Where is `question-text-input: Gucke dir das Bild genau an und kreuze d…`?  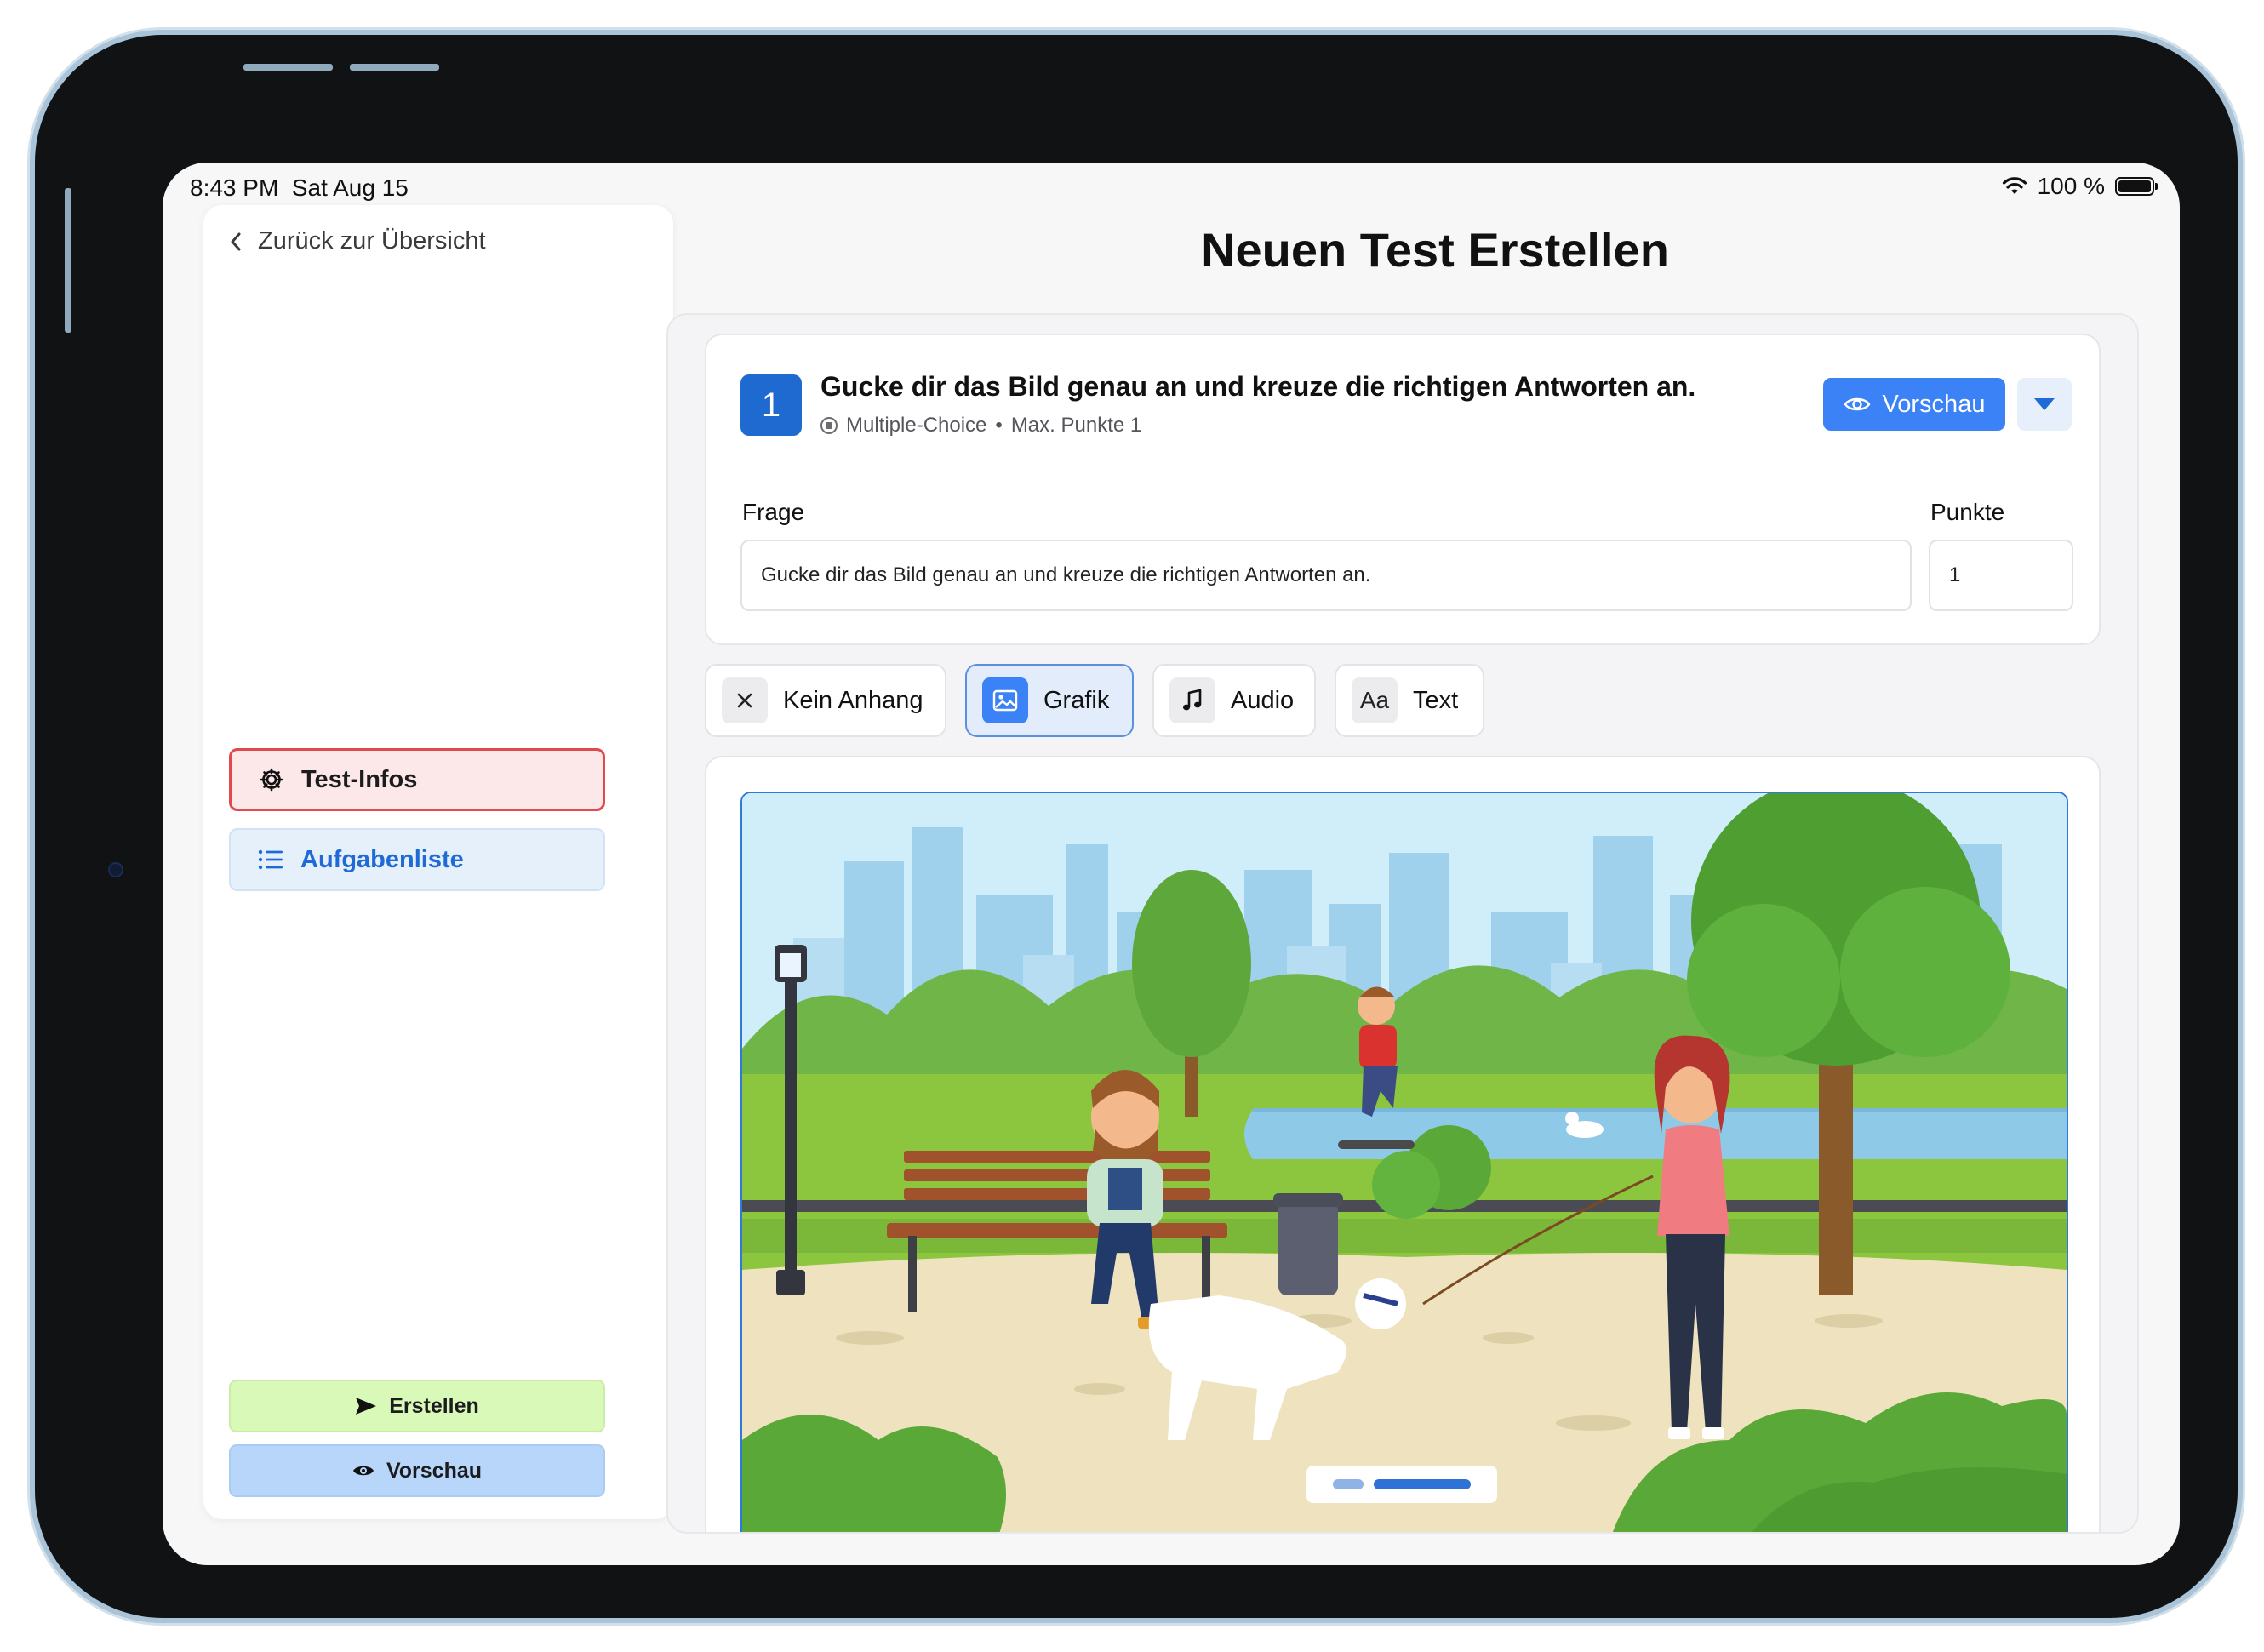
question-text-input: Gucke dir das Bild genau an und kreuze d… is located at coordinates (1326, 575).